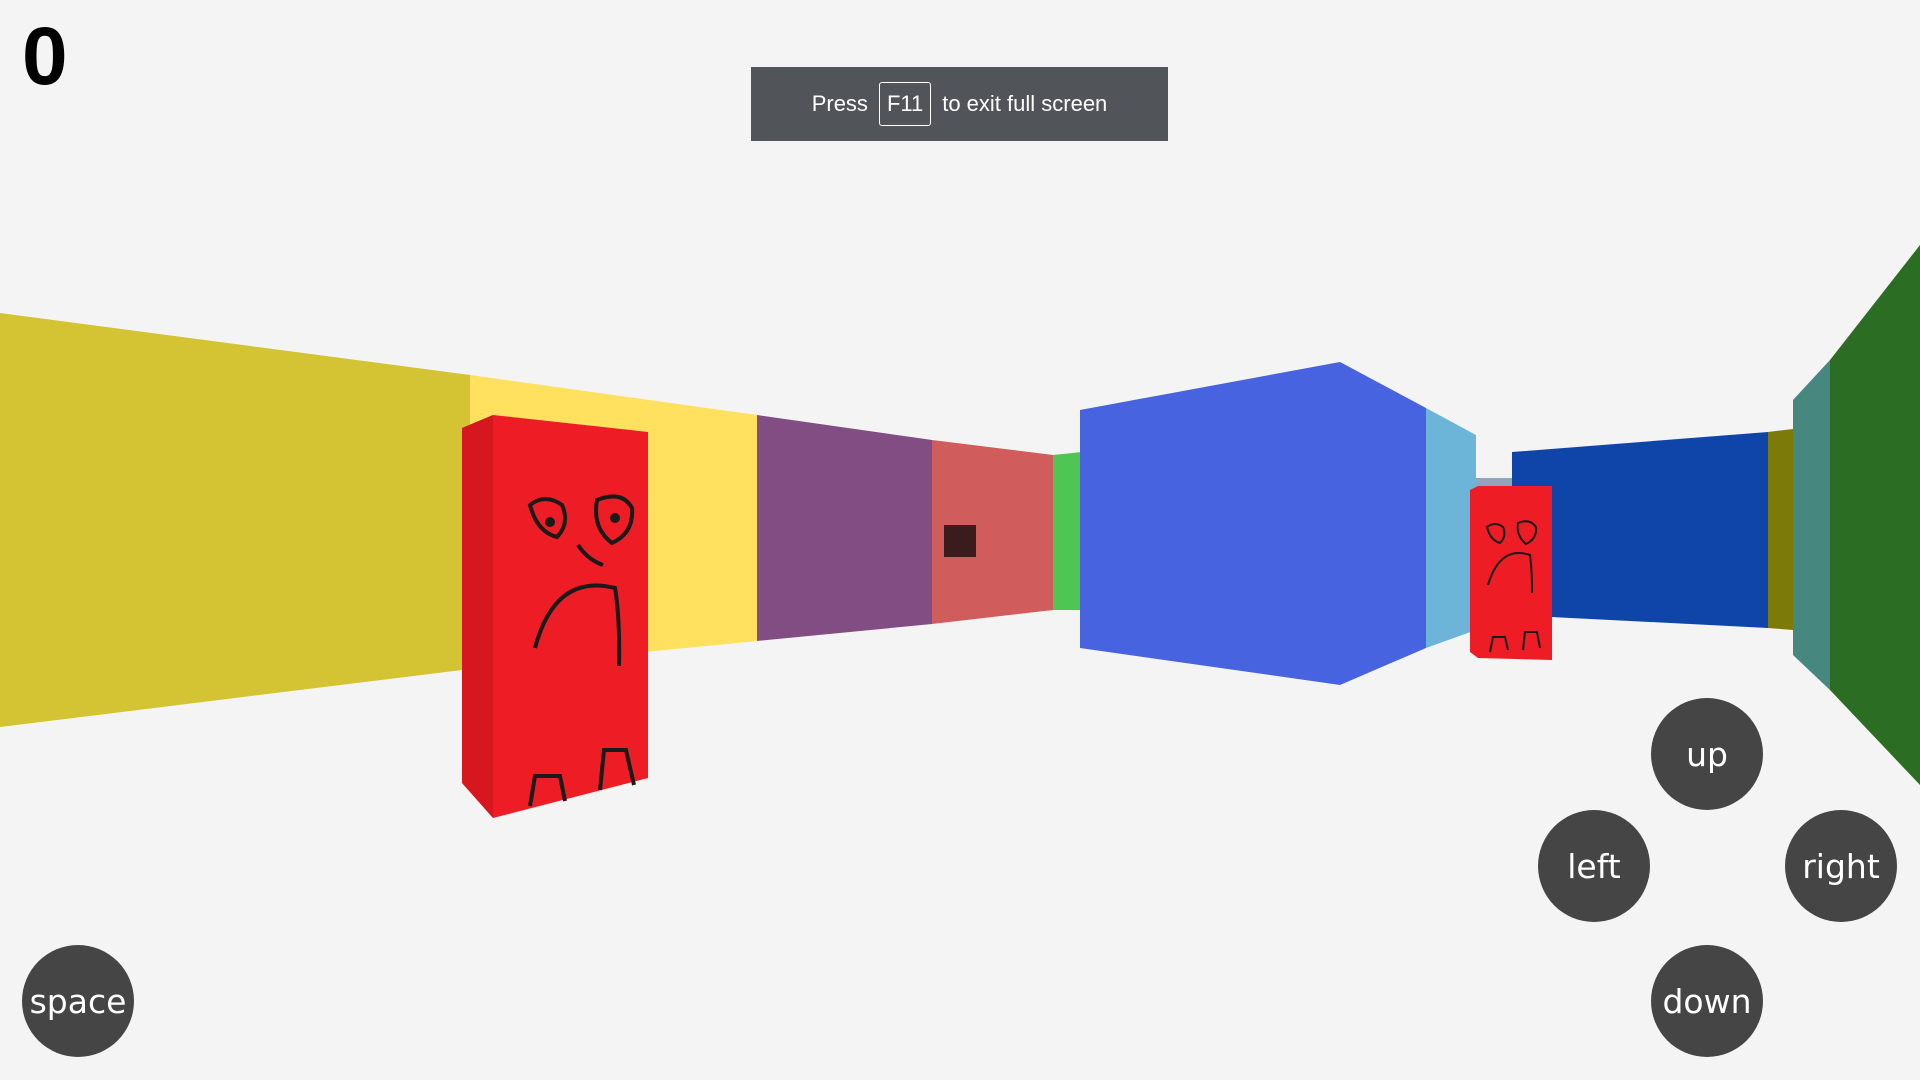  What do you see at coordinates (235, 520) in the screenshot?
I see `wall-olive-yellow` at bounding box center [235, 520].